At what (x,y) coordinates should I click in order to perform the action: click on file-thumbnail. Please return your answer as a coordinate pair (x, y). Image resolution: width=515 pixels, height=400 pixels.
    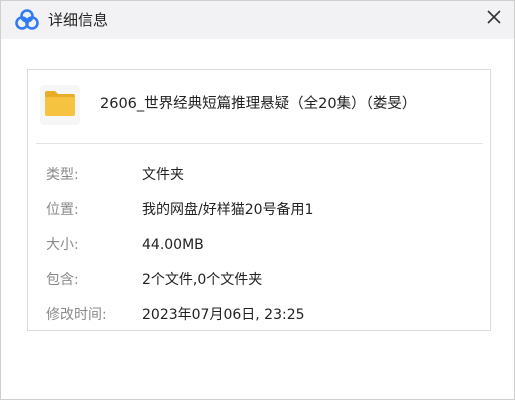
    Looking at the image, I should click on (60, 105).